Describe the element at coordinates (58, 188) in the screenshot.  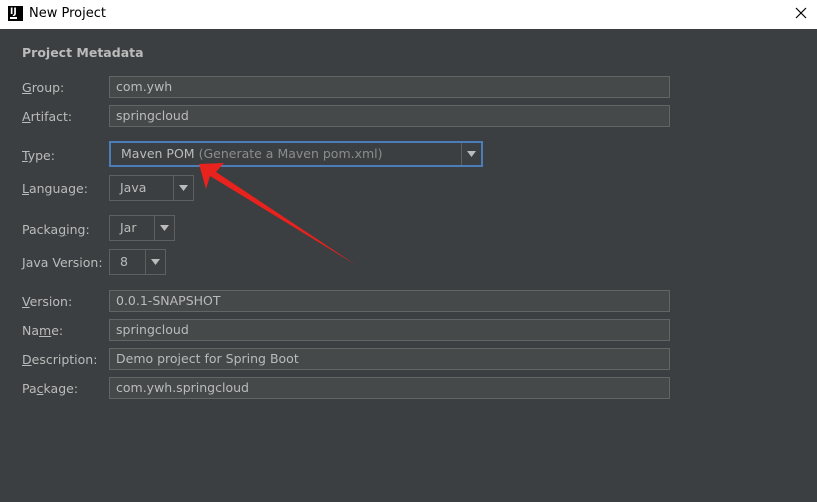
I see `language-label-text: anguage:` at that location.